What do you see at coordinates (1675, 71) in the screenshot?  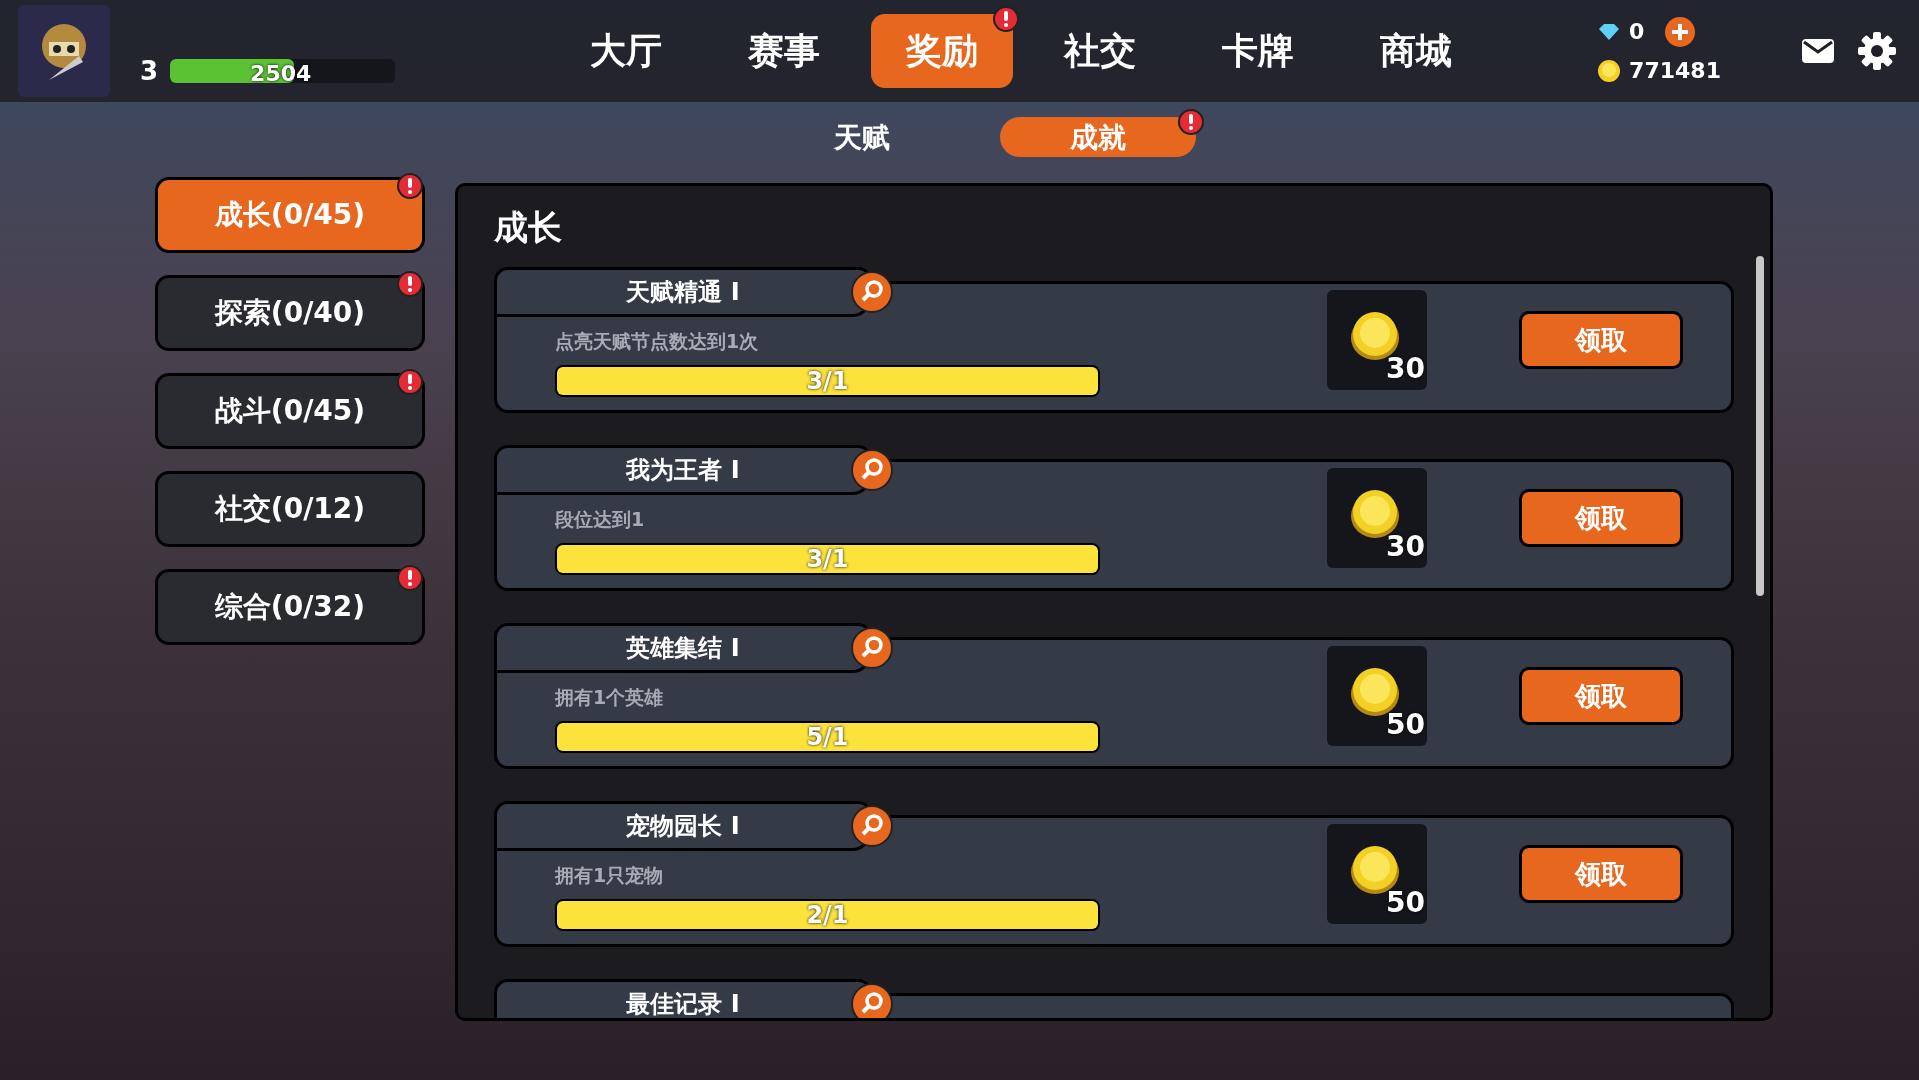 I see `coin-count: 771481` at bounding box center [1675, 71].